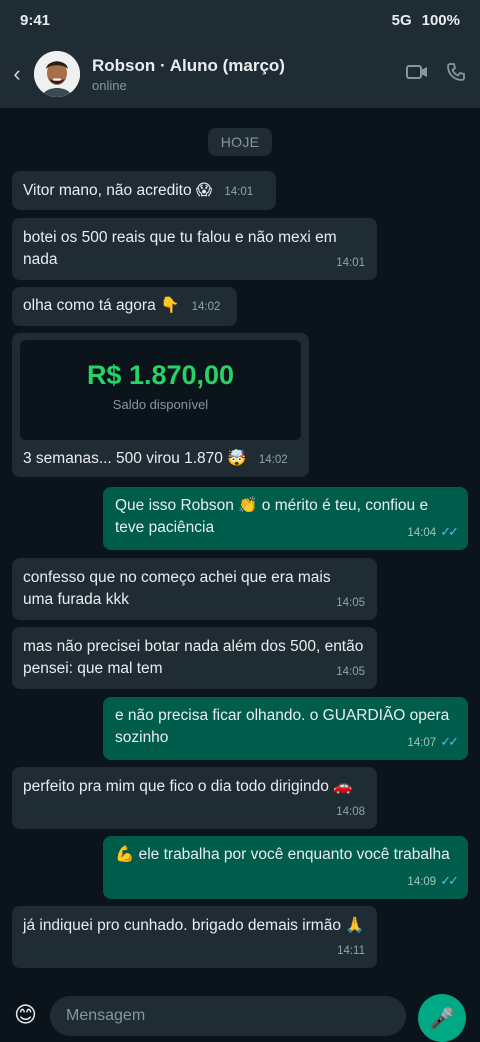 The image size is (480, 1042). What do you see at coordinates (240, 20) in the screenshot?
I see `status-bar: 9:41 5G 100%` at bounding box center [240, 20].